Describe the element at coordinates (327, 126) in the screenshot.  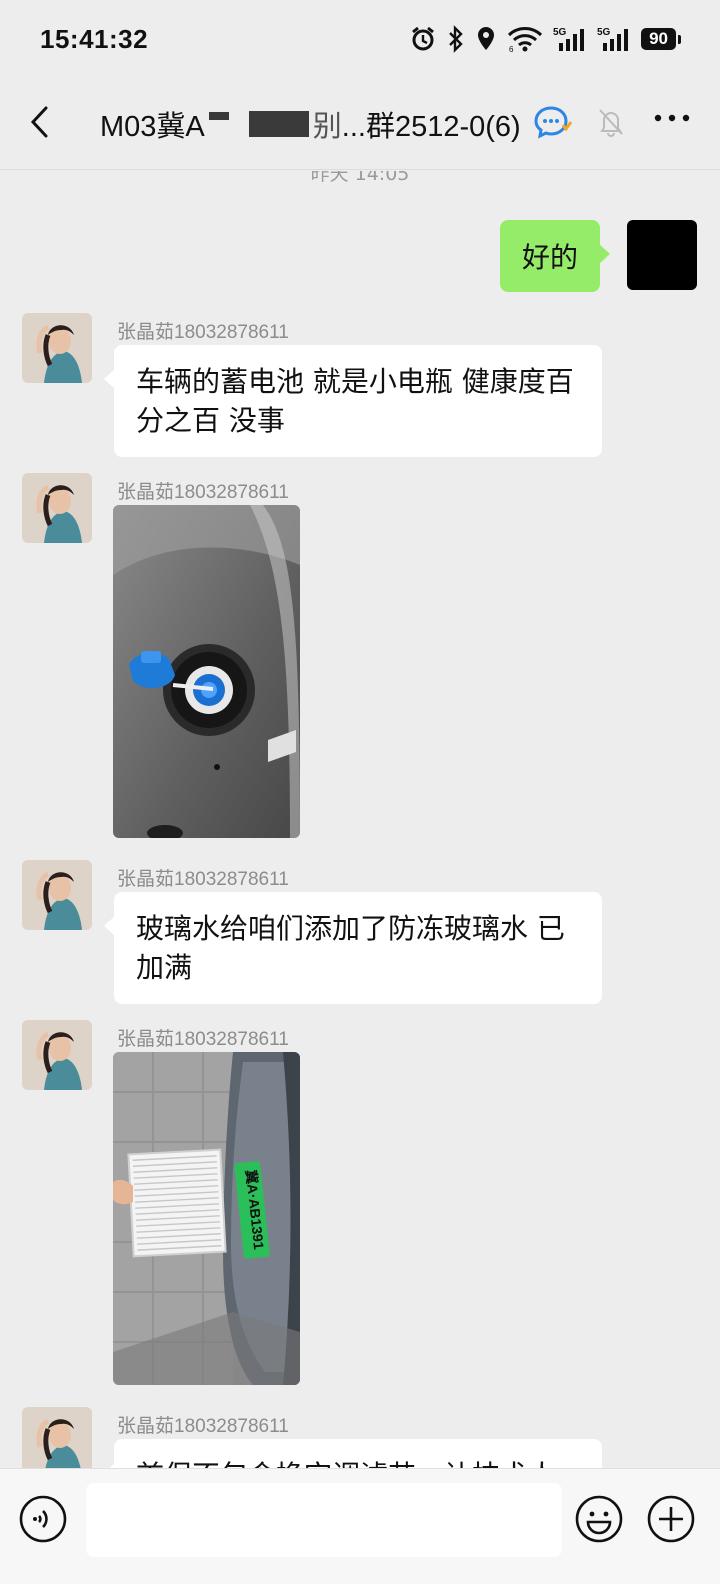
I see `chat-title-part2: 别` at that location.